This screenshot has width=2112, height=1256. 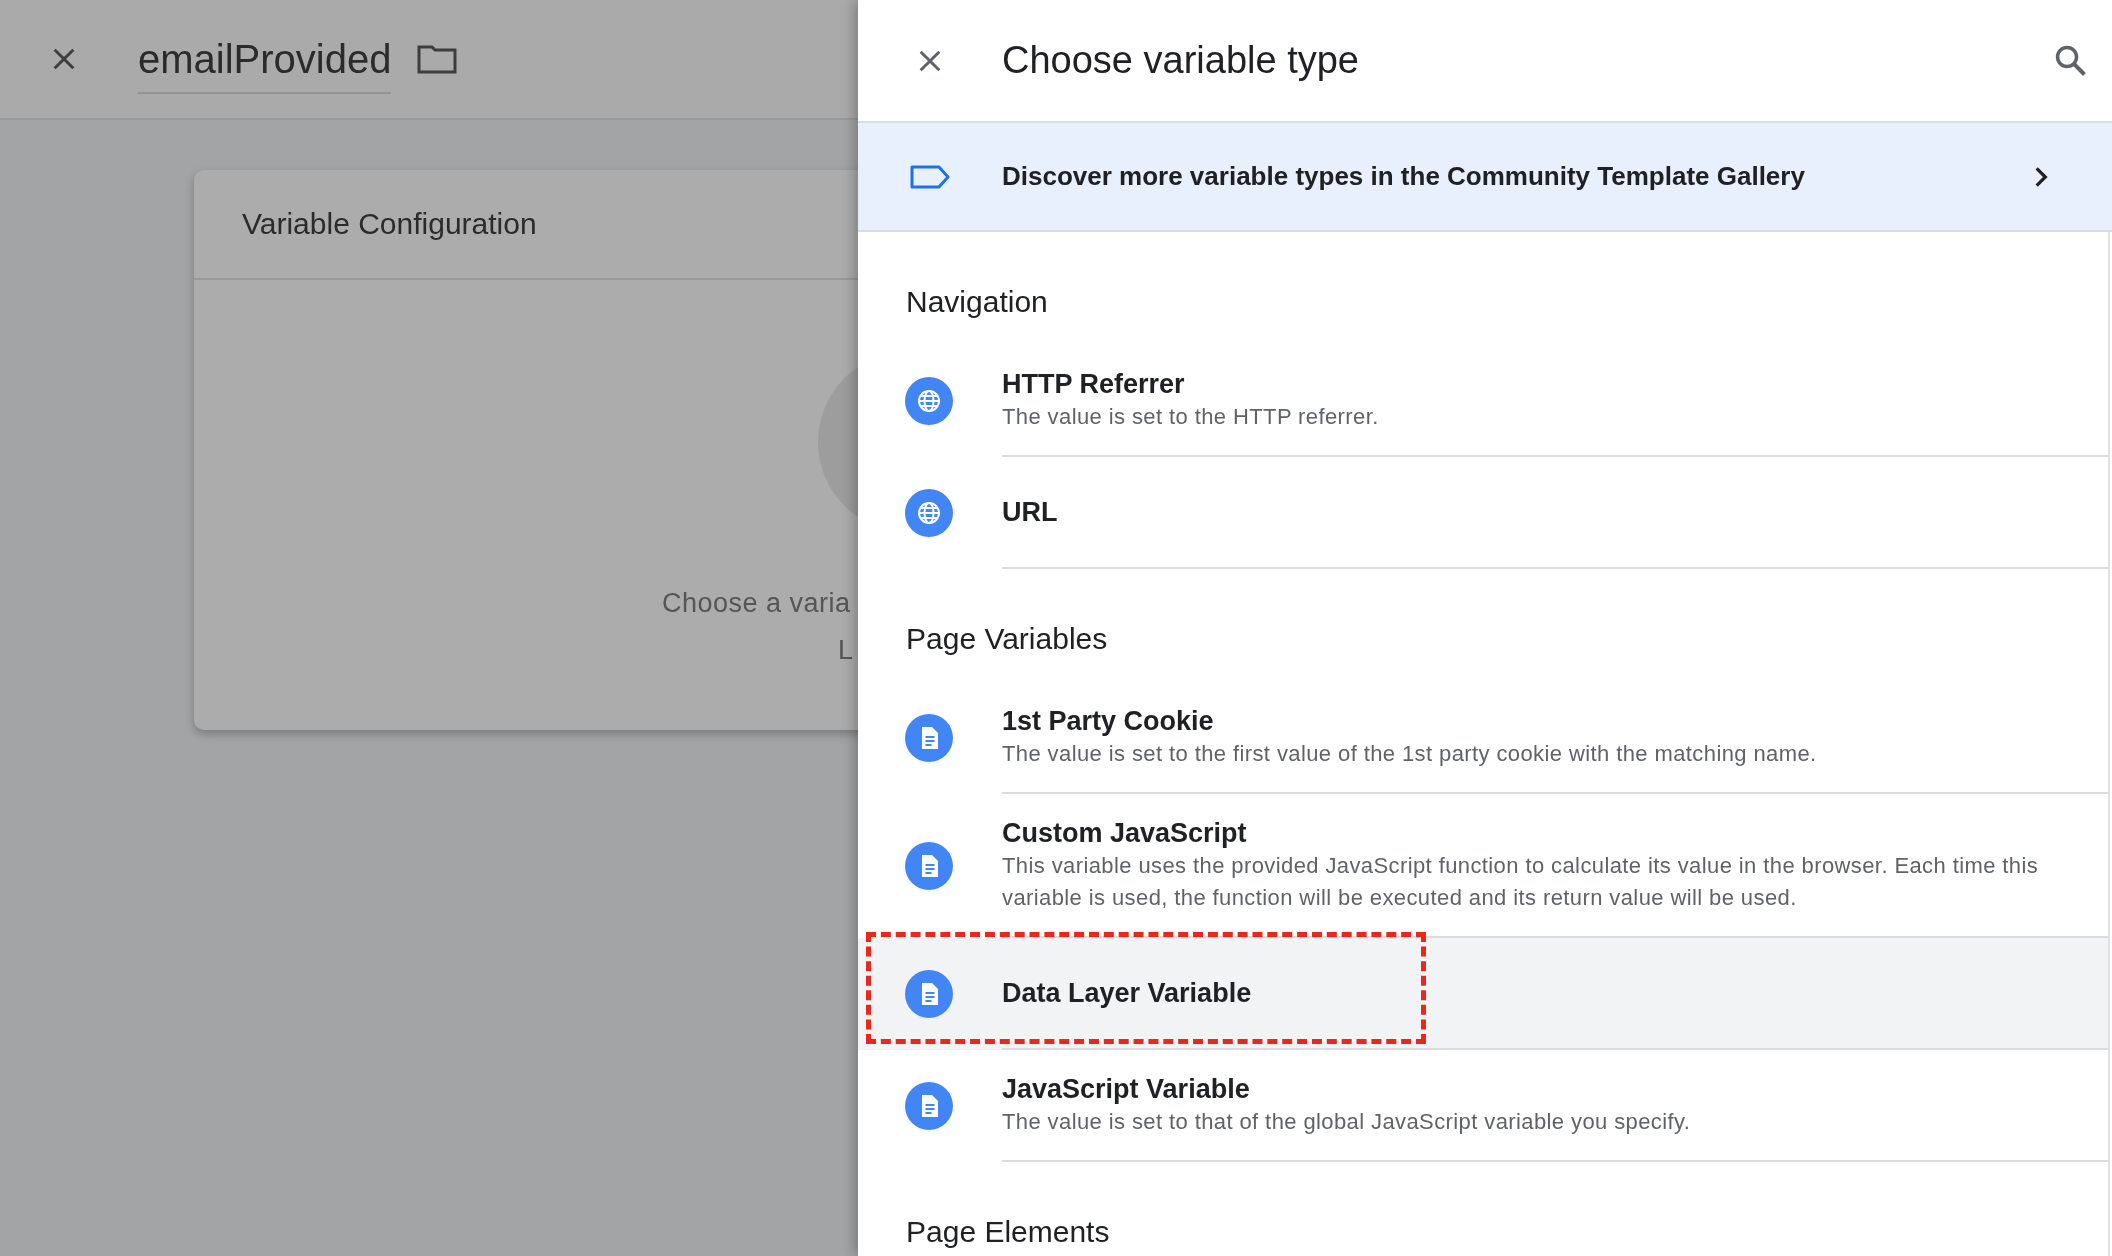 What do you see at coordinates (1191, 417) in the screenshot?
I see `item-description: The value is set to the HTTP referrer.` at bounding box center [1191, 417].